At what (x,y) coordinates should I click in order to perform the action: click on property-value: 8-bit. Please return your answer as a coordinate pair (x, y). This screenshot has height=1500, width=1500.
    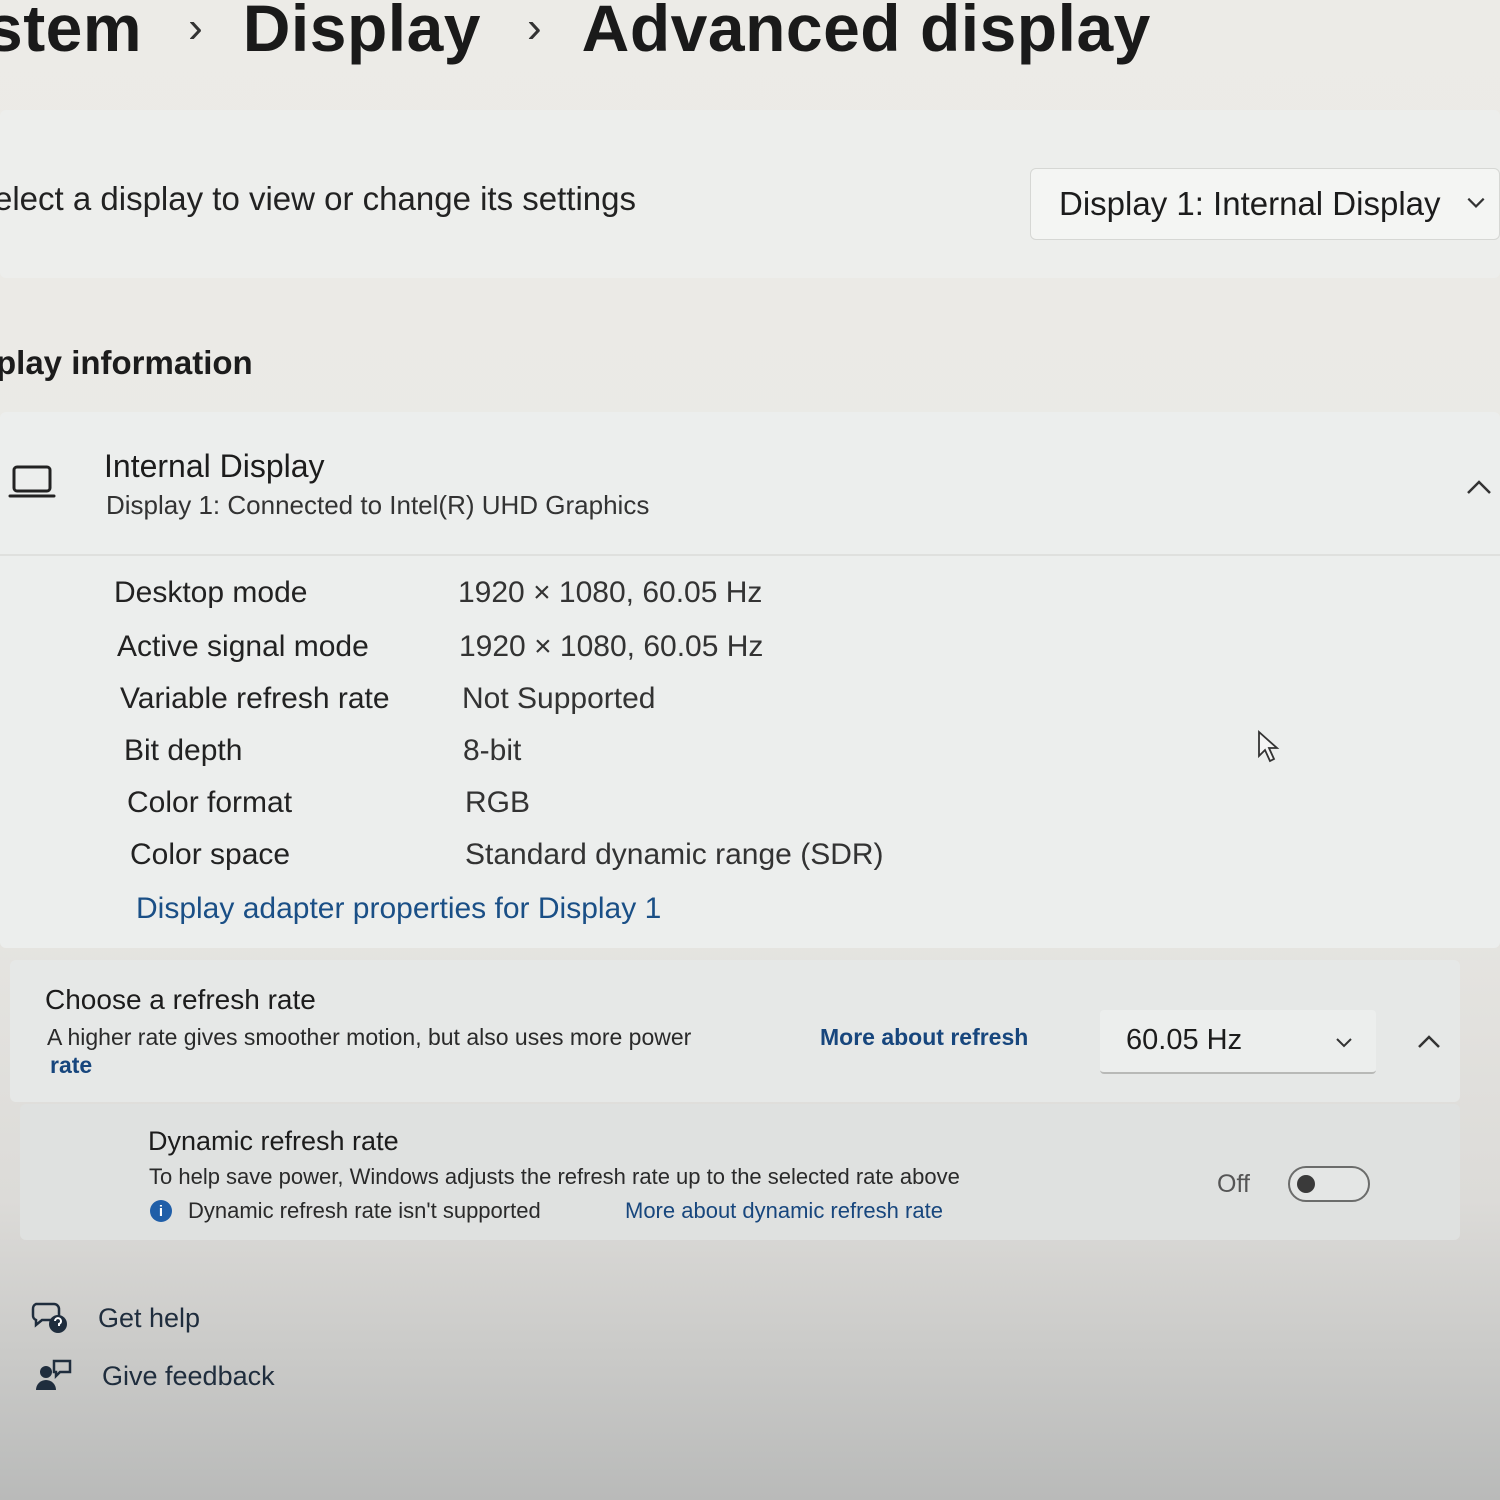
    Looking at the image, I should click on (492, 750).